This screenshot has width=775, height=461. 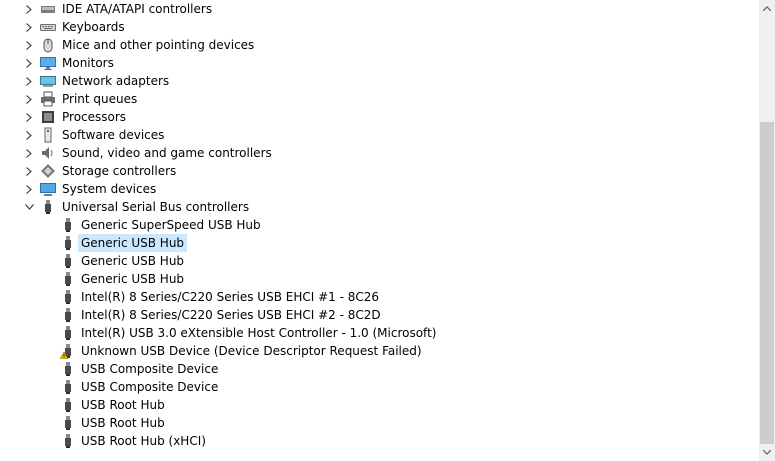 What do you see at coordinates (767, 452) in the screenshot?
I see `scroll-down-arrow-icon` at bounding box center [767, 452].